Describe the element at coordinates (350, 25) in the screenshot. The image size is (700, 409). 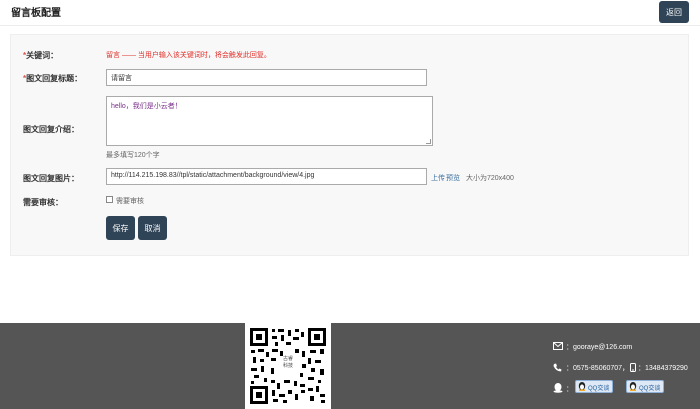
I see `title-divider` at that location.